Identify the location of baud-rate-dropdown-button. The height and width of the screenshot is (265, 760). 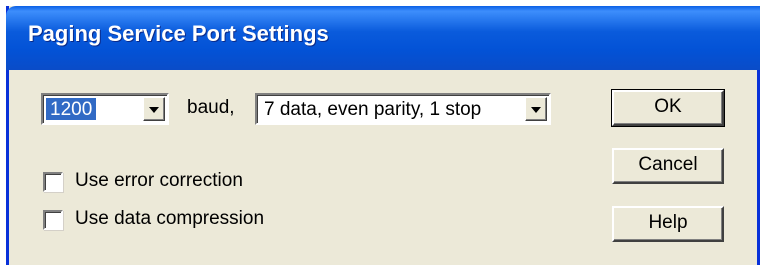
(154, 109).